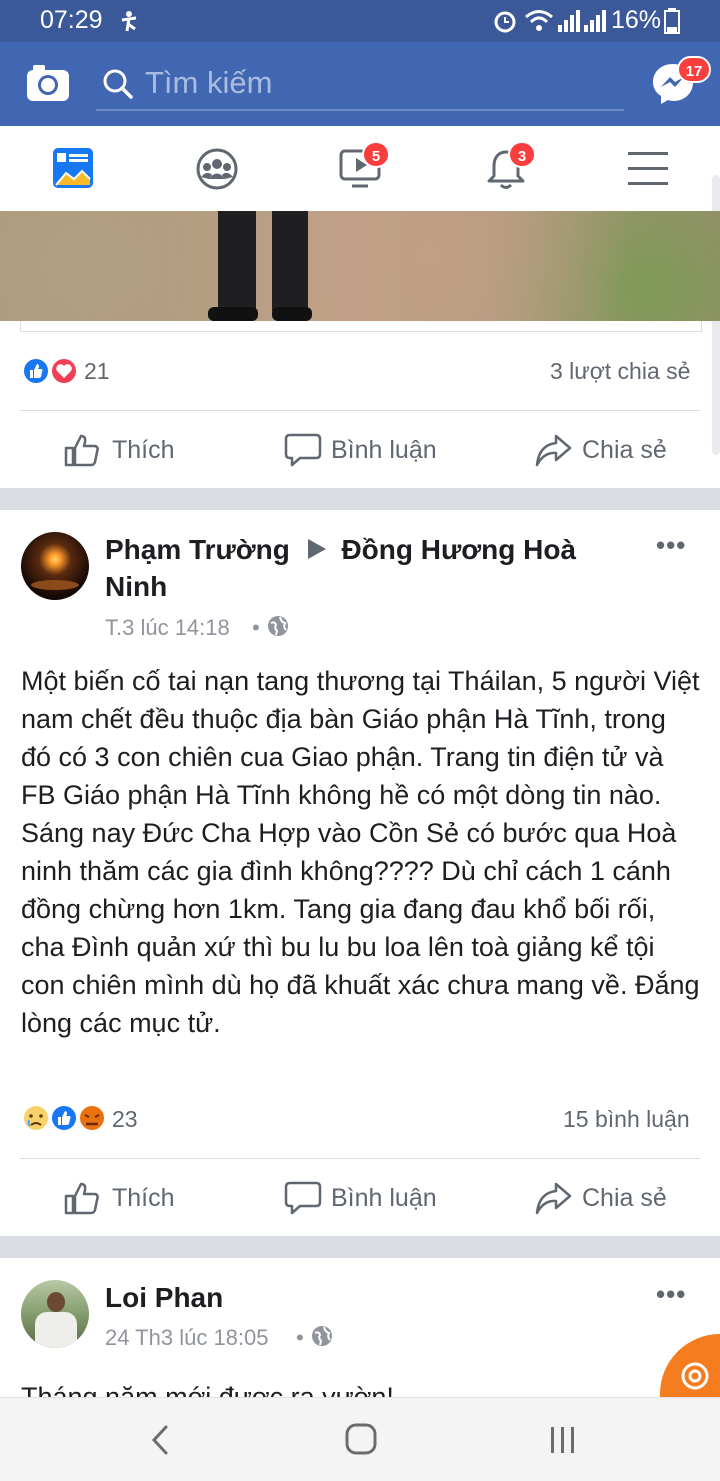 This screenshot has width=720, height=1481. Describe the element at coordinates (129, 21) in the screenshot. I see `accessibility-icon` at that location.